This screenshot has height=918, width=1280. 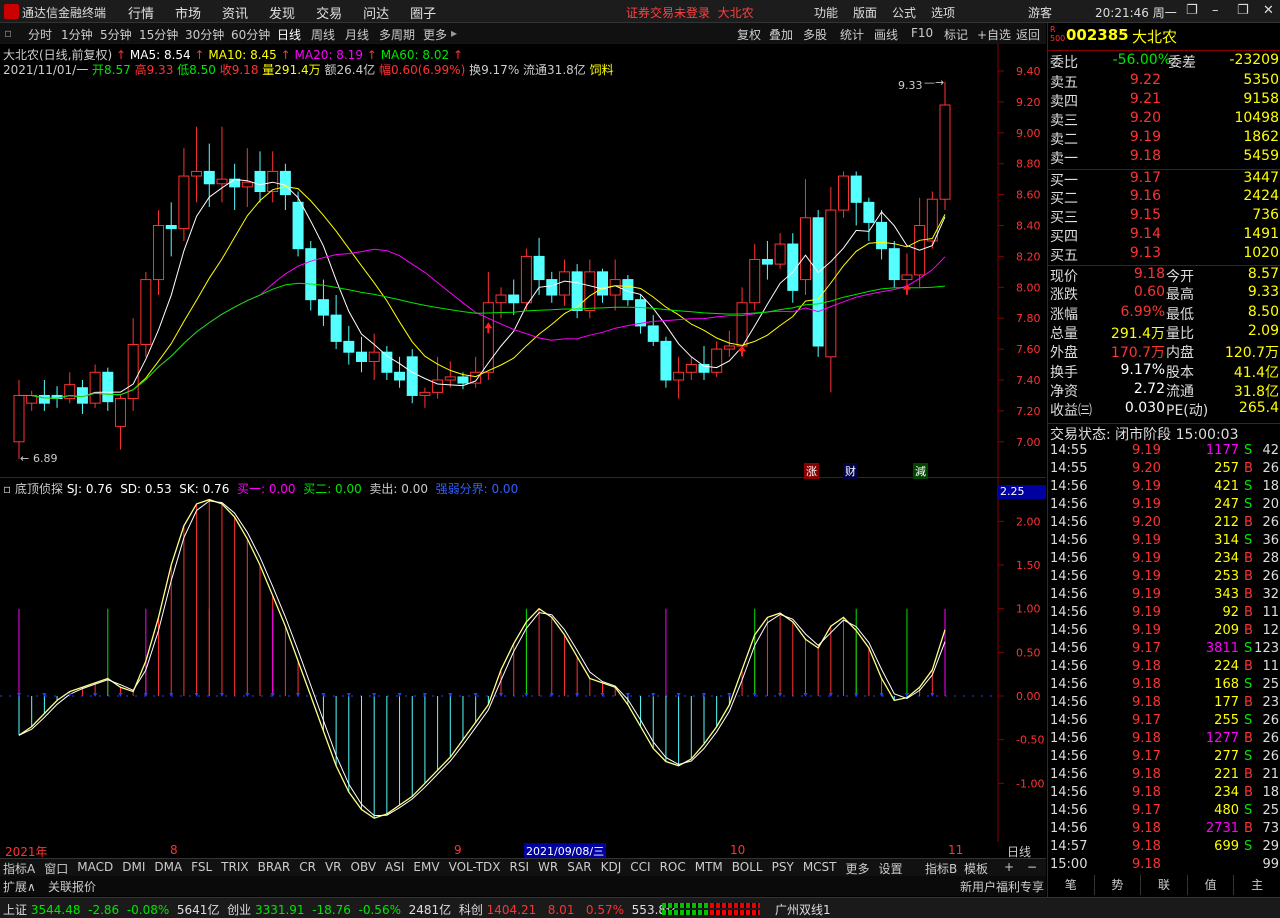 I want to click on period-weekly: 周线, so click(x=323, y=34).